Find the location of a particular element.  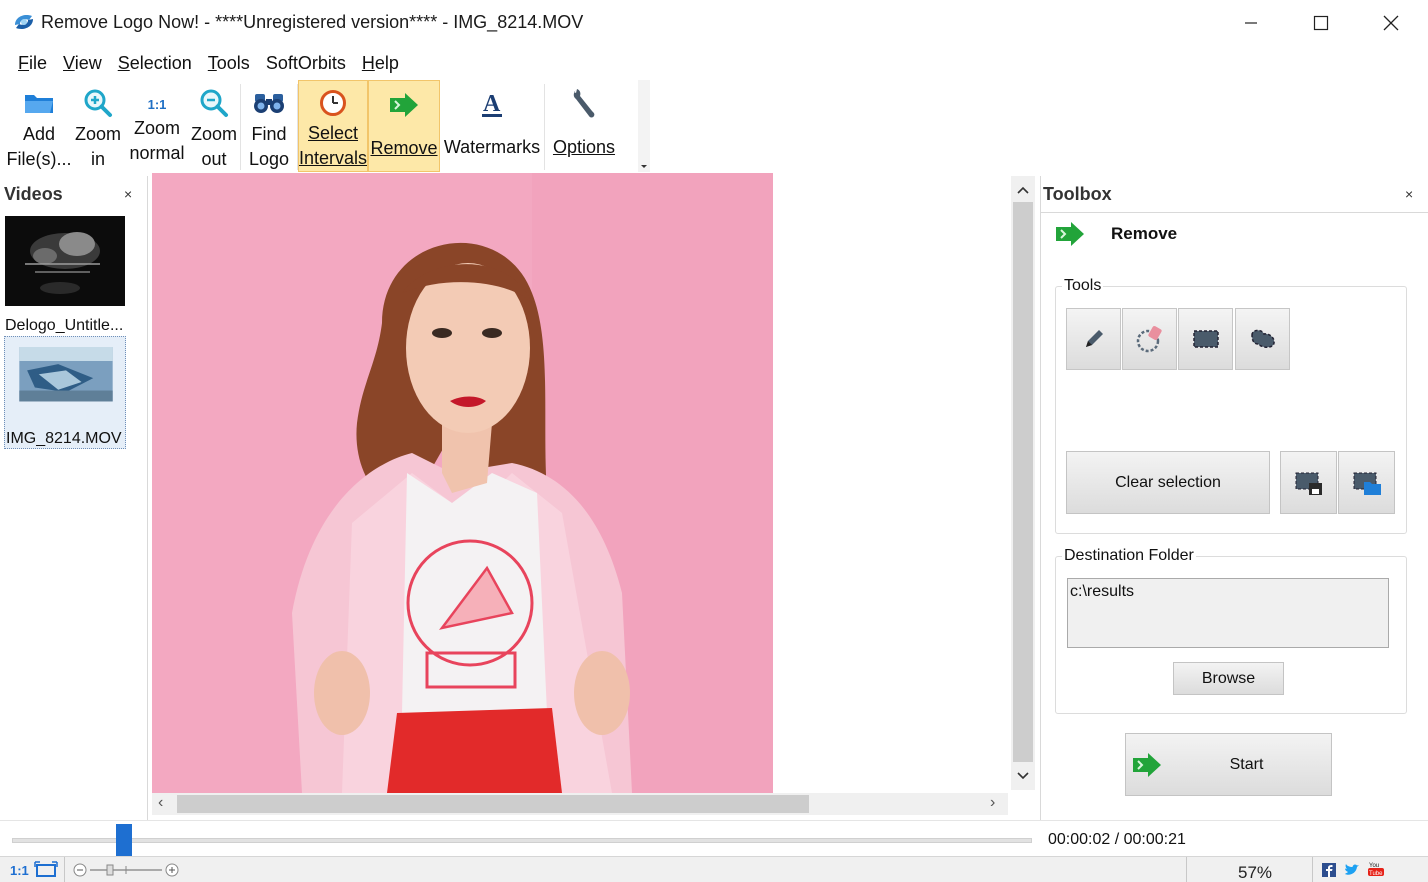

video-item: IMG_8214.MOV is located at coordinates (65, 392).